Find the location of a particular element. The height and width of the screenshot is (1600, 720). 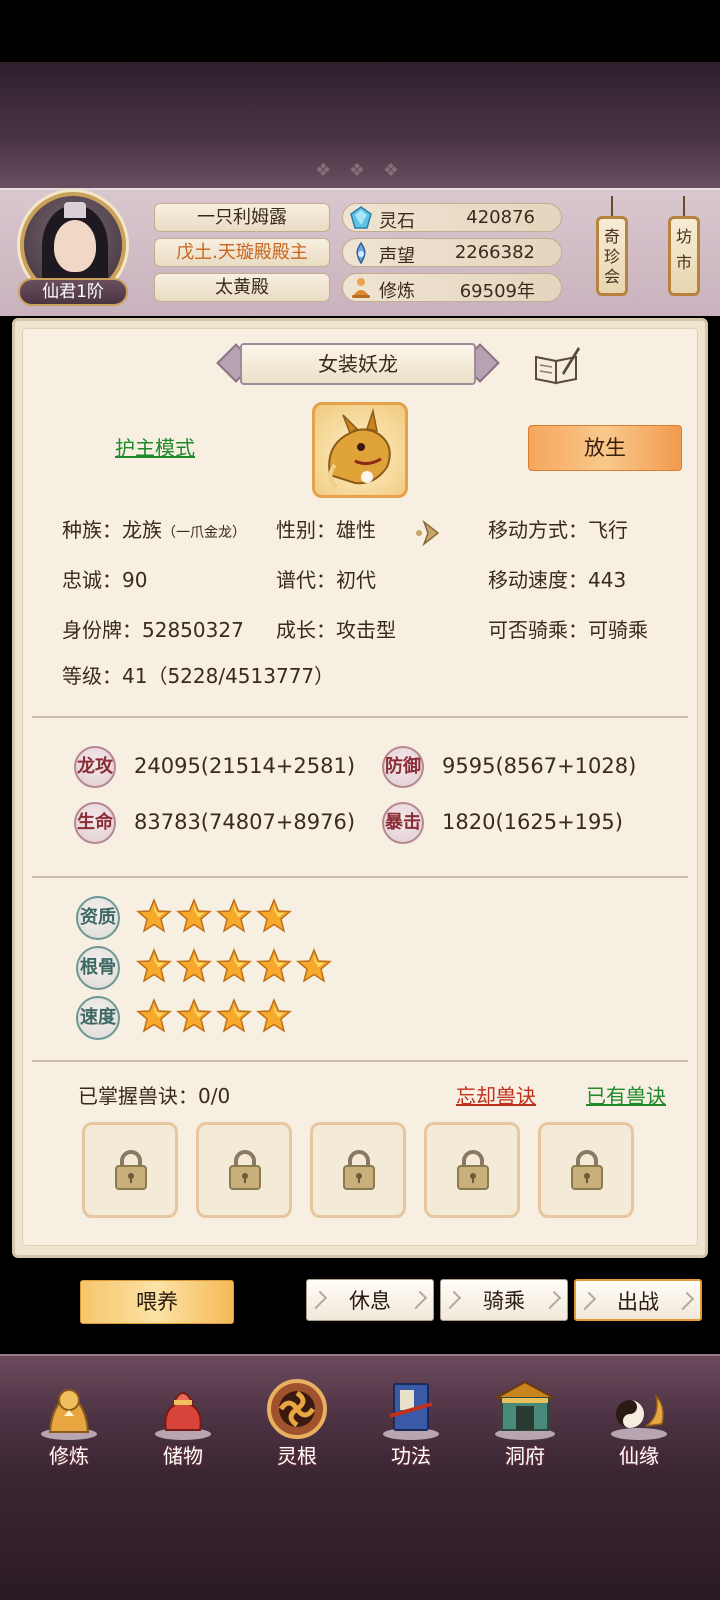

golden-dragon-icon is located at coordinates (359, 448).